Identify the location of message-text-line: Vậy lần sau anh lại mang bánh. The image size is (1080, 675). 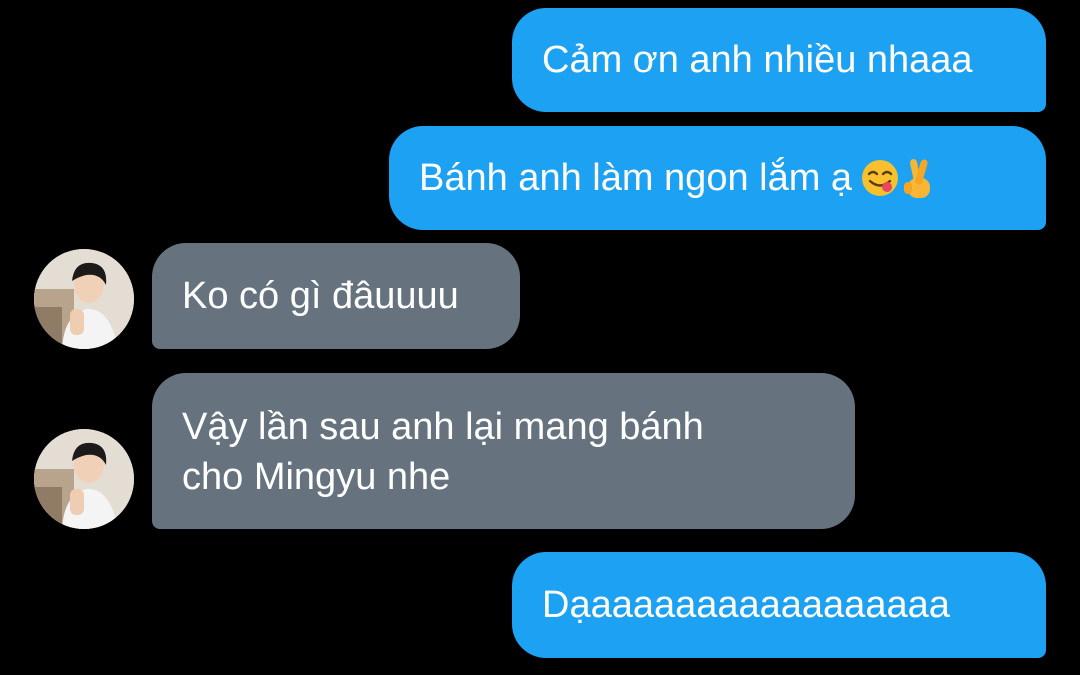
(443, 427).